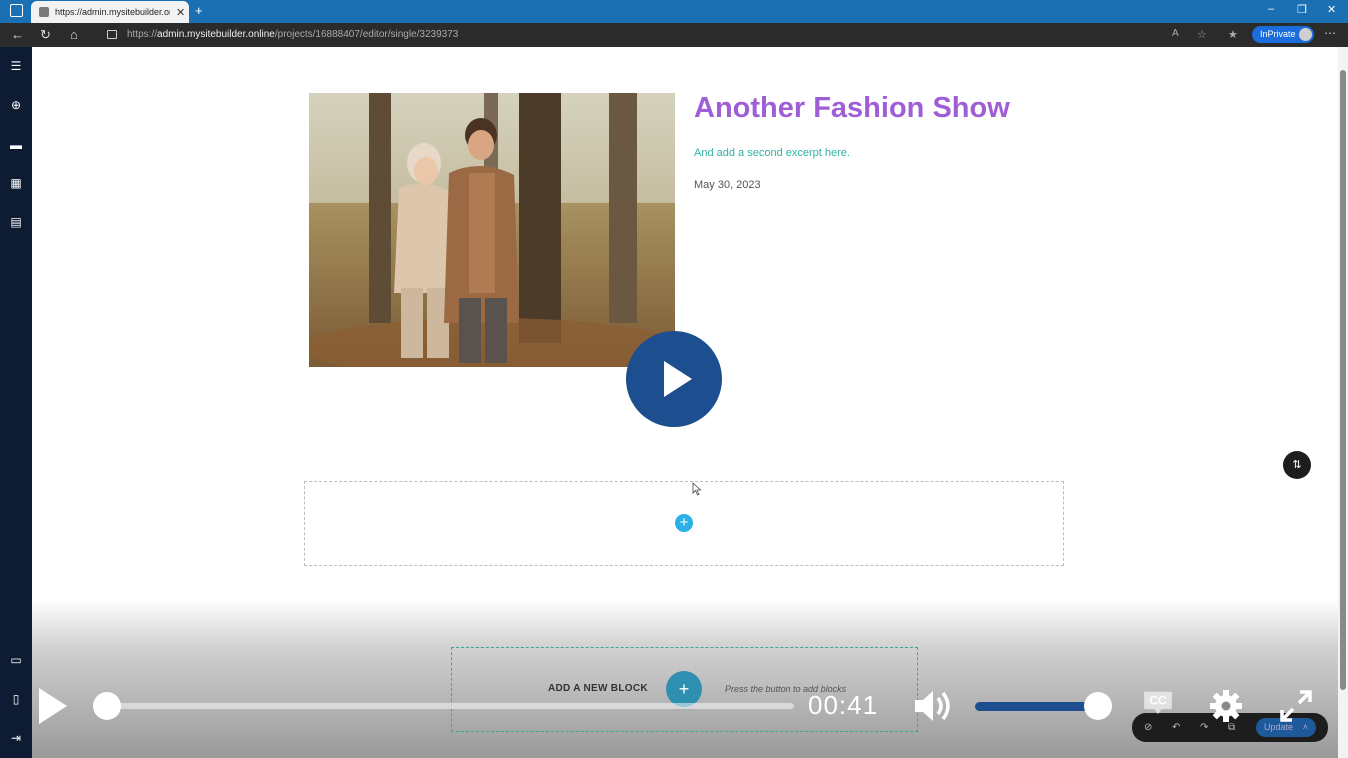 The height and width of the screenshot is (758, 1348). What do you see at coordinates (1233, 34) in the screenshot?
I see `favorites-icon: ★` at bounding box center [1233, 34].